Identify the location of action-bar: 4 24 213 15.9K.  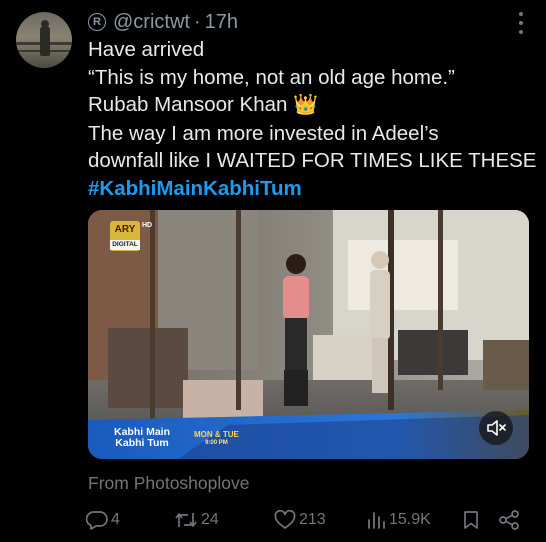
(311, 520).